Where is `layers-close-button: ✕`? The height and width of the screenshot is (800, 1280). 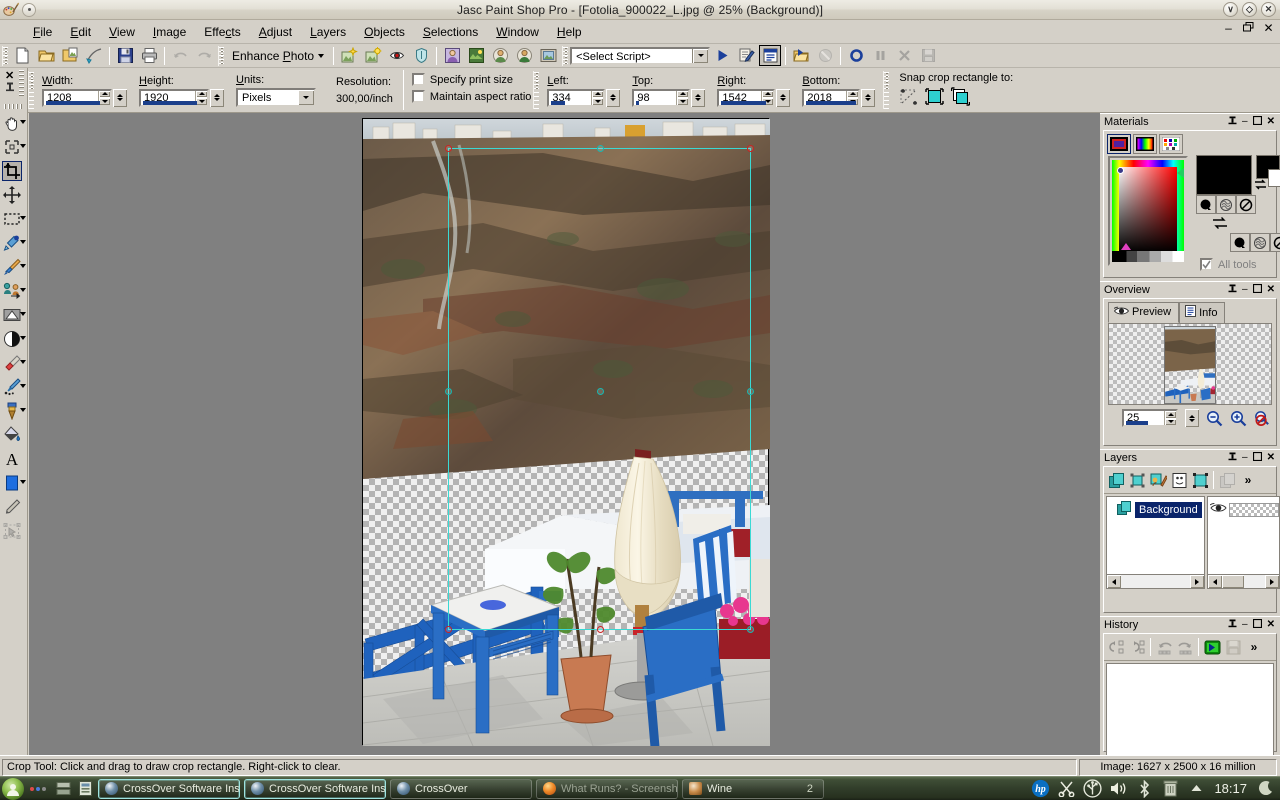 layers-close-button: ✕ is located at coordinates (1271, 458).